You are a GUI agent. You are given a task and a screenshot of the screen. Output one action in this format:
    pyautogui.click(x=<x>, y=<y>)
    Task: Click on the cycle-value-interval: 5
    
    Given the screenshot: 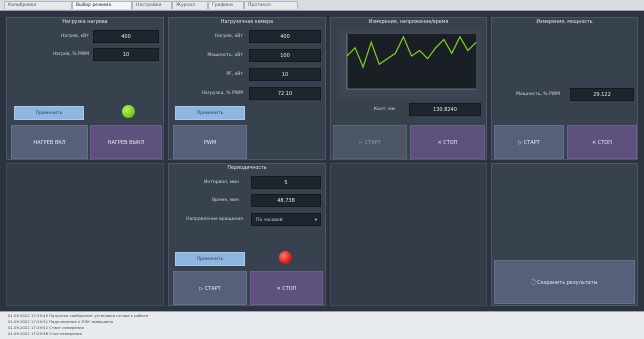 What is the action you would take?
    pyautogui.click(x=286, y=182)
    